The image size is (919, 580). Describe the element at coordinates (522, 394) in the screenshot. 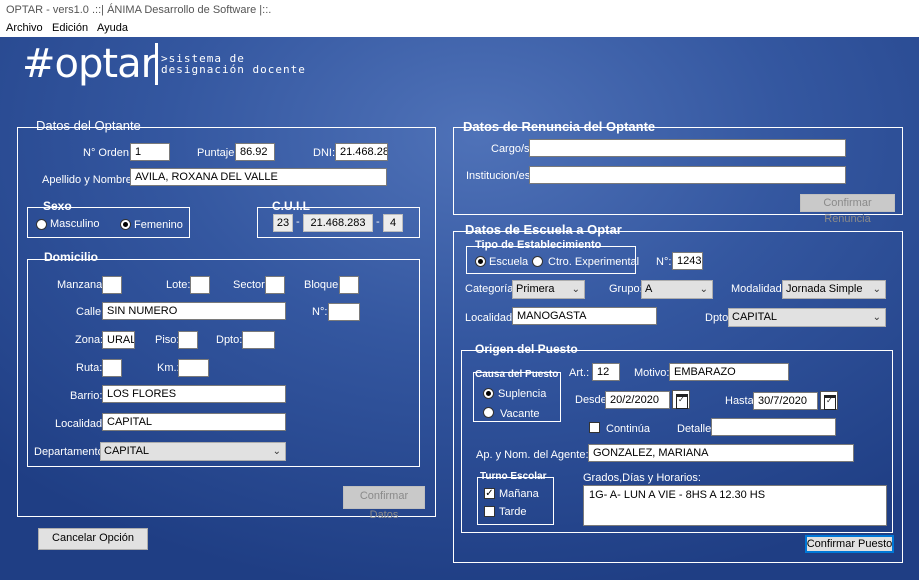

I see `suplencia-label: Suplencia` at that location.